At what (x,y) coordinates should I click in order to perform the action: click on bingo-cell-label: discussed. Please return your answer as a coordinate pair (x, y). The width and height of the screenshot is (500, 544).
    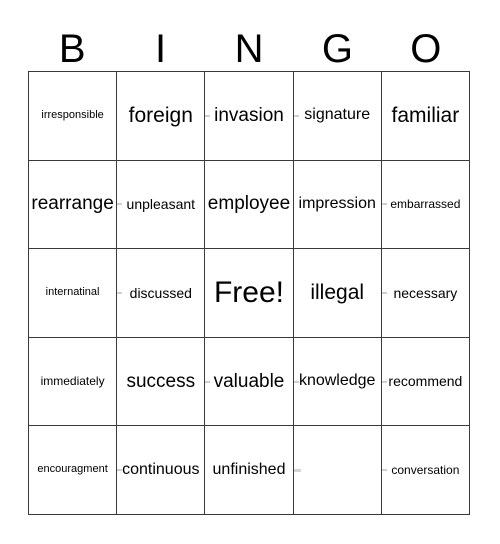
    Looking at the image, I should click on (160, 292).